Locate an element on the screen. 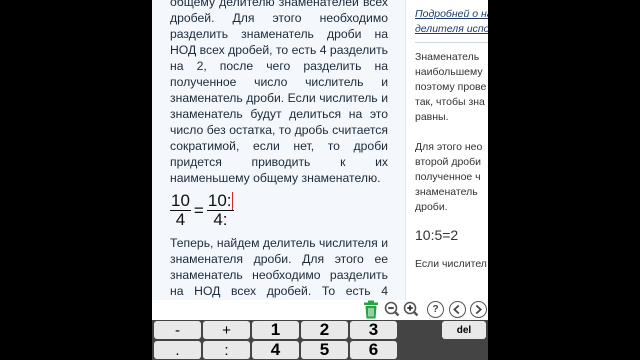  key-5: 5 is located at coordinates (324, 349).